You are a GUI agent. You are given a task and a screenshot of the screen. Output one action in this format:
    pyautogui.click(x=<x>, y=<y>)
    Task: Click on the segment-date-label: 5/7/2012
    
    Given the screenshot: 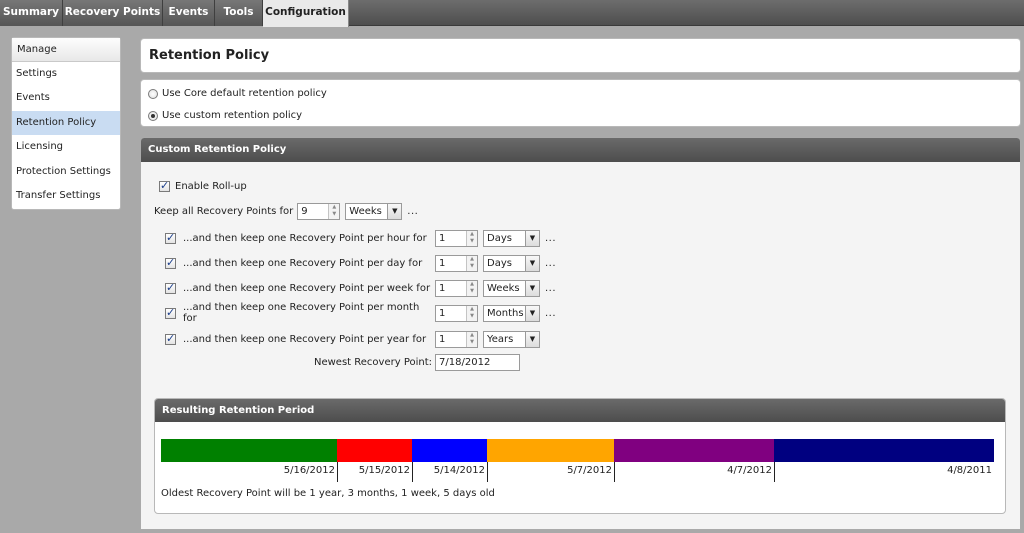 What is the action you would take?
    pyautogui.click(x=589, y=470)
    